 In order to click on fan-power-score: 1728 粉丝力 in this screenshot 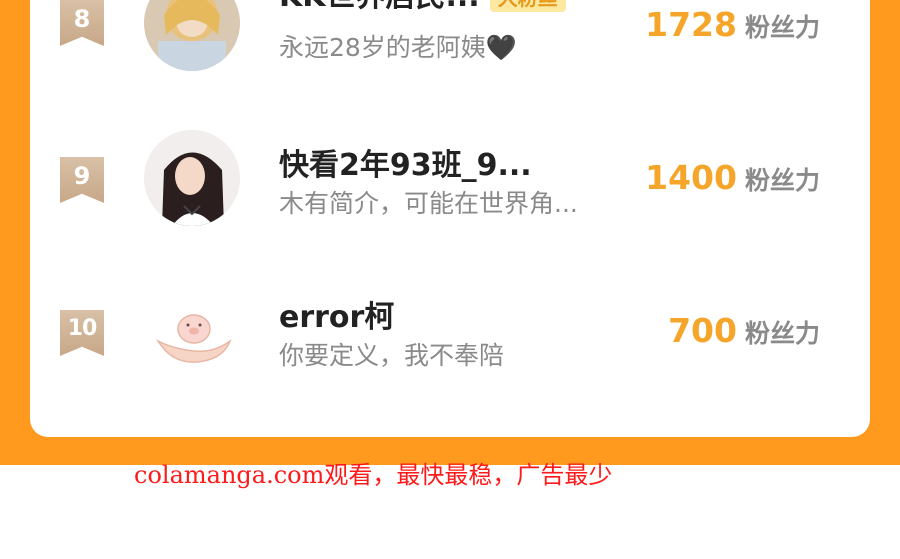, I will do `click(732, 24)`.